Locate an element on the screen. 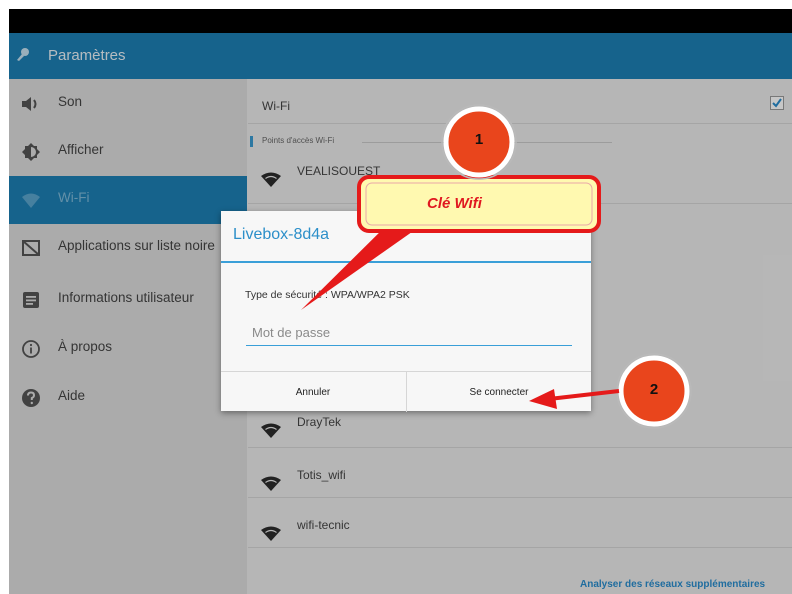  security-type: Type de sécurité : WPA/WPA2 PSK is located at coordinates (327, 295).